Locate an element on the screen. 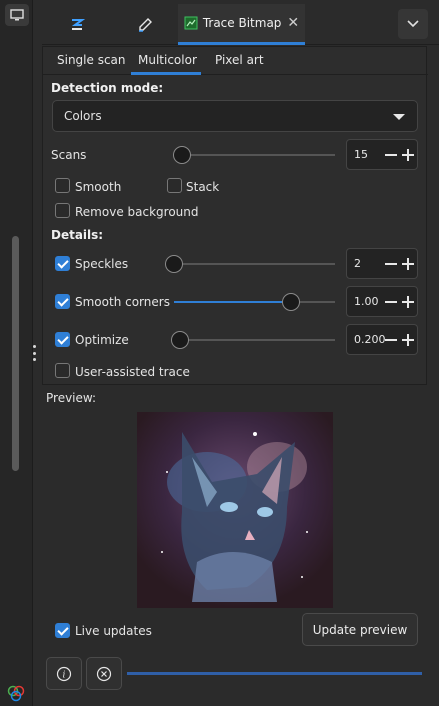  smooth-corners-checkbox is located at coordinates (62, 301).